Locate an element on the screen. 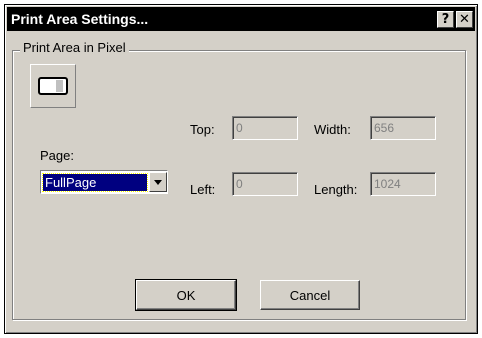 This screenshot has height=338, width=482. help-button: ? is located at coordinates (445, 19).